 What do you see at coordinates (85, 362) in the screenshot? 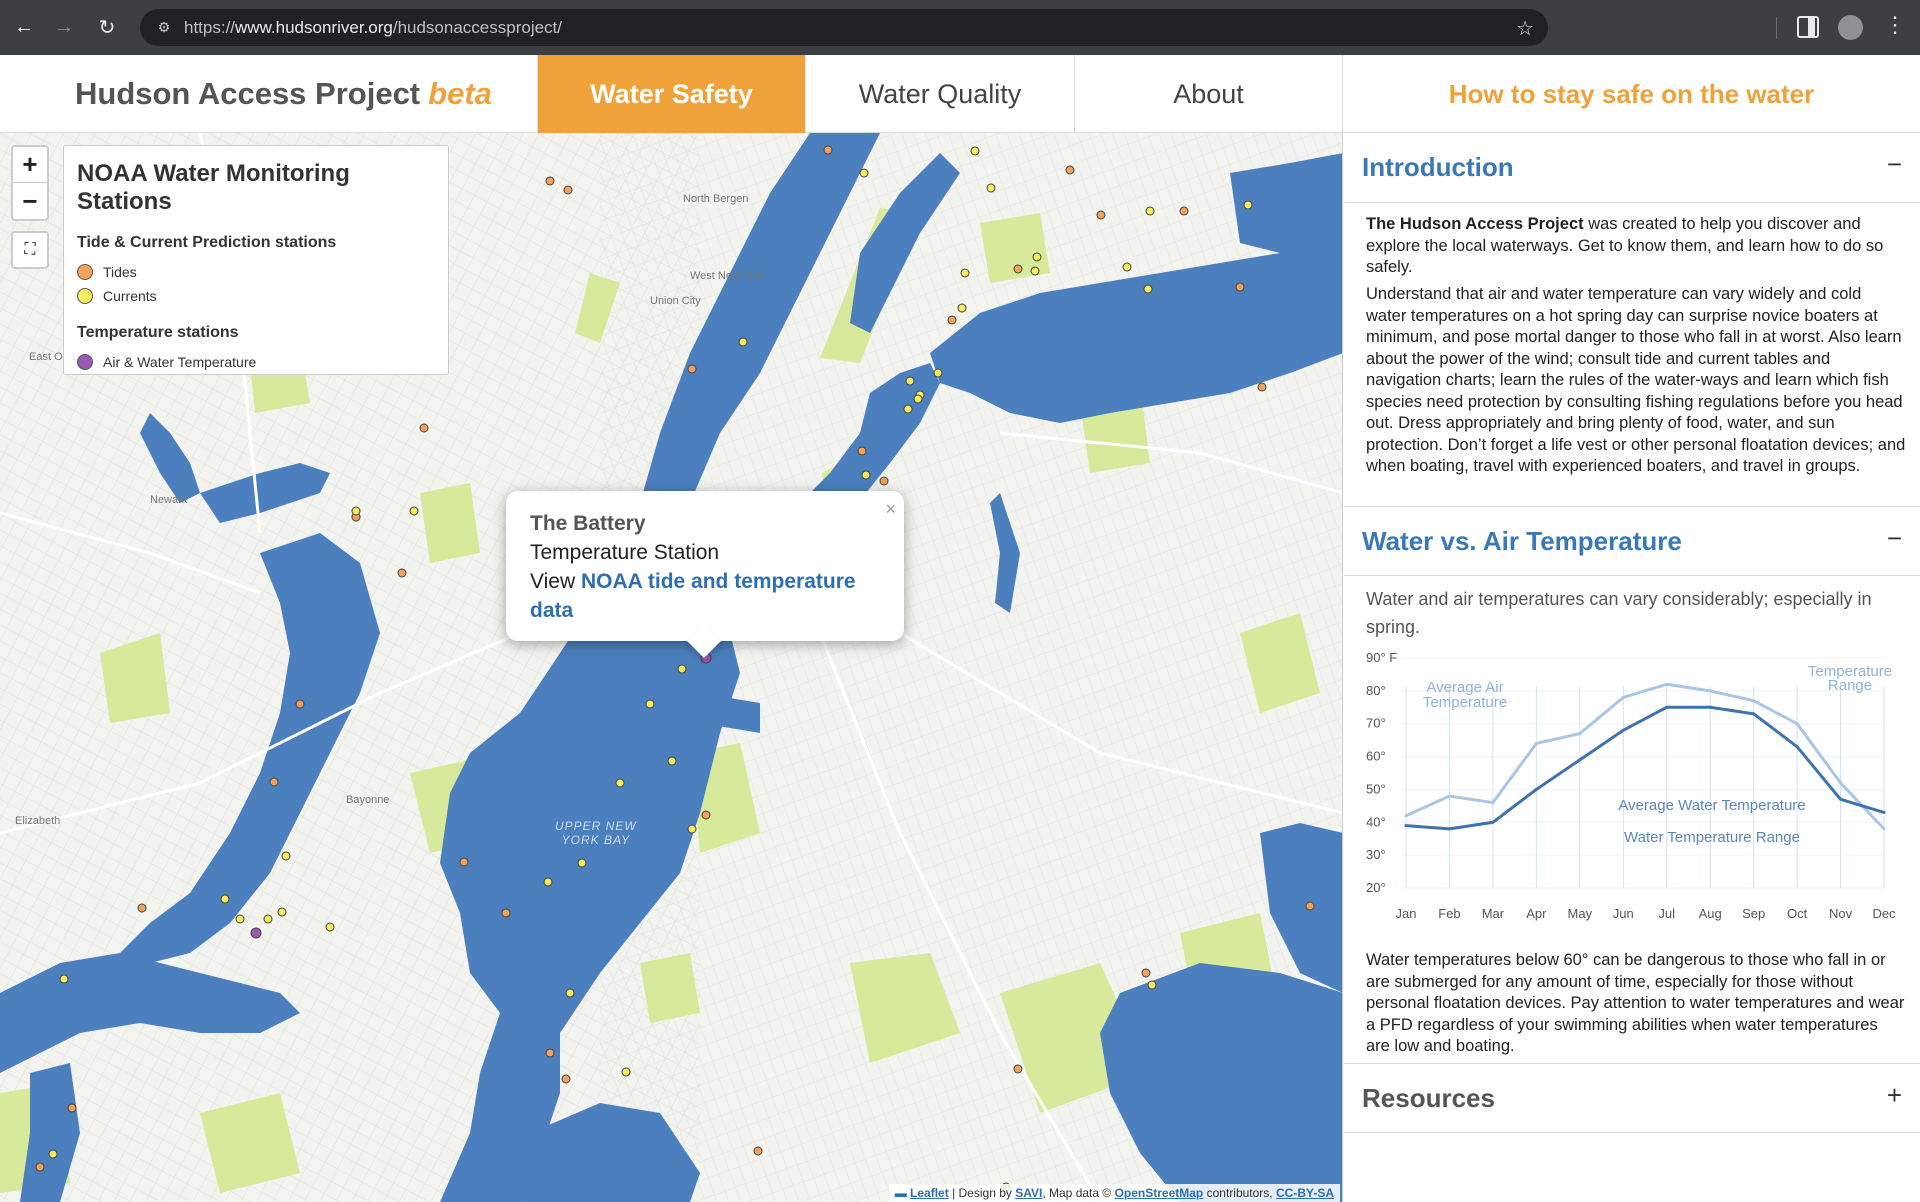
I see `temperature-dot-icon` at bounding box center [85, 362].